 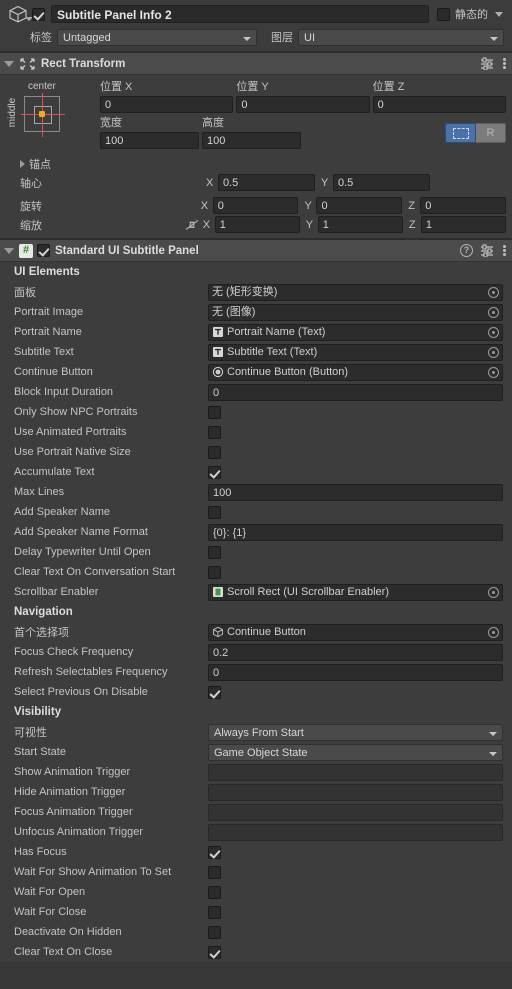 I want to click on object-field: Subtitle Text (Text), so click(x=355, y=352).